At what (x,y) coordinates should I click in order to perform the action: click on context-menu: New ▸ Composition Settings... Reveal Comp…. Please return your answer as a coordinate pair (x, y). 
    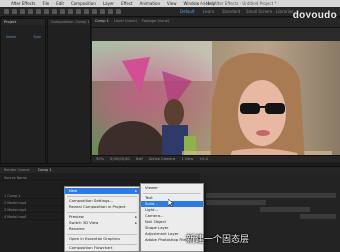
    Looking at the image, I should click on (102, 219).